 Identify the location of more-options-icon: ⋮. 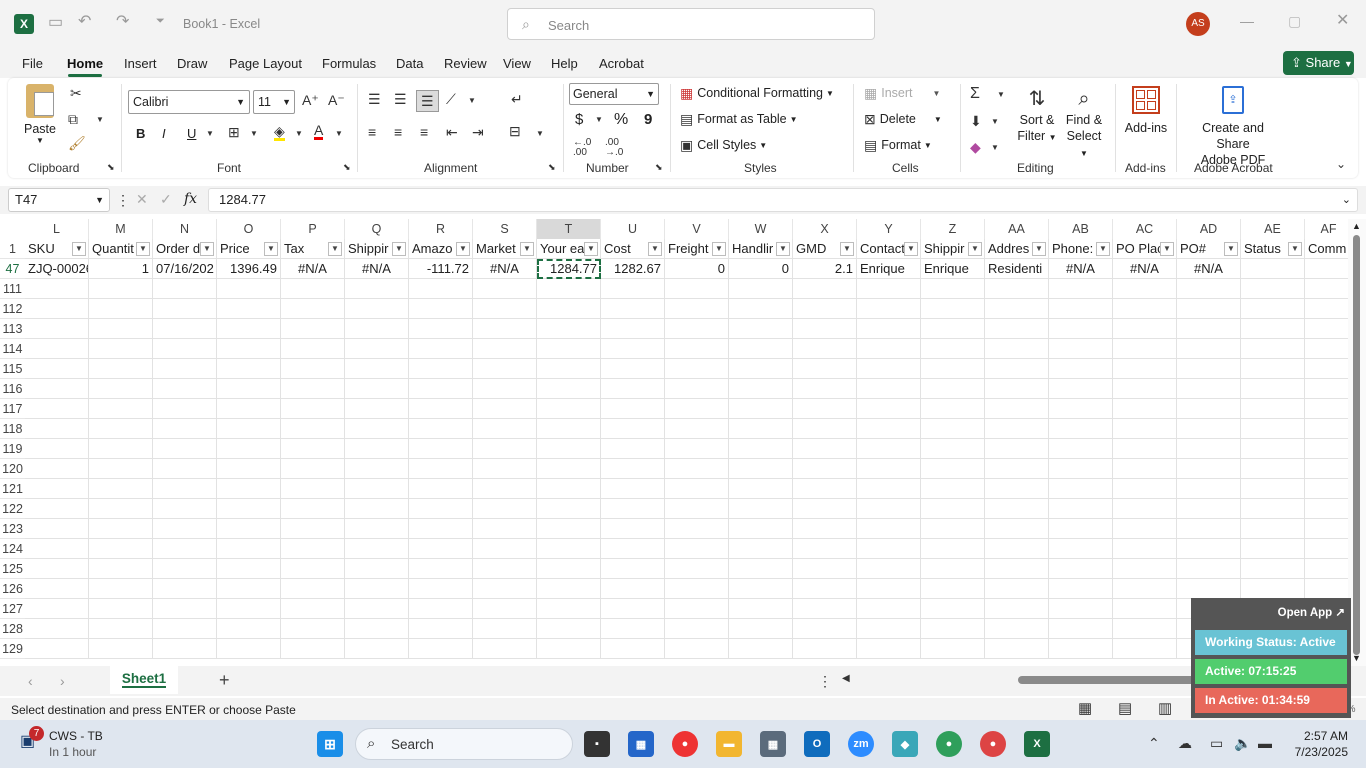
(825, 681).